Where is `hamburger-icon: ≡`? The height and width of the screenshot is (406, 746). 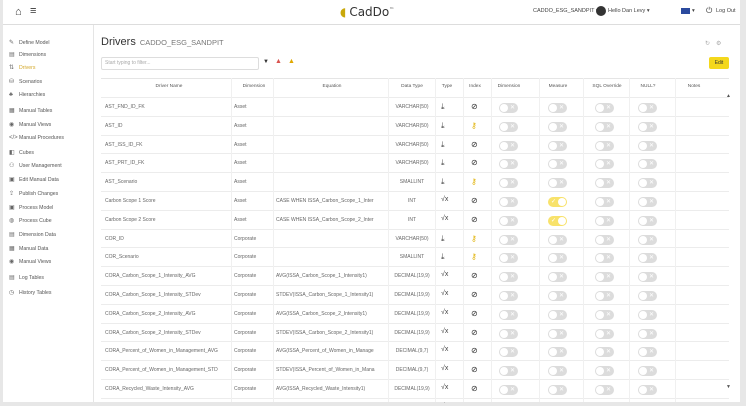 hamburger-icon: ≡ is located at coordinates (33, 11).